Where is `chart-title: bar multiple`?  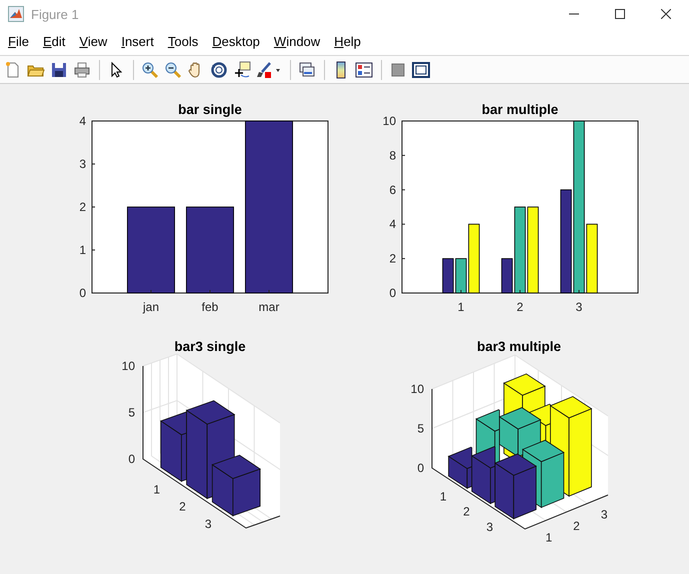
chart-title: bar multiple is located at coordinates (520, 109).